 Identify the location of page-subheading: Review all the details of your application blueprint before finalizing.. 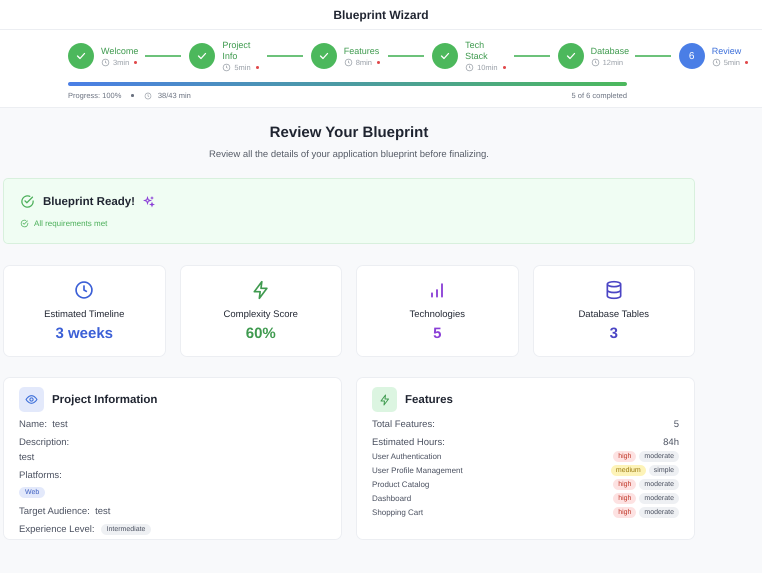
(349, 154).